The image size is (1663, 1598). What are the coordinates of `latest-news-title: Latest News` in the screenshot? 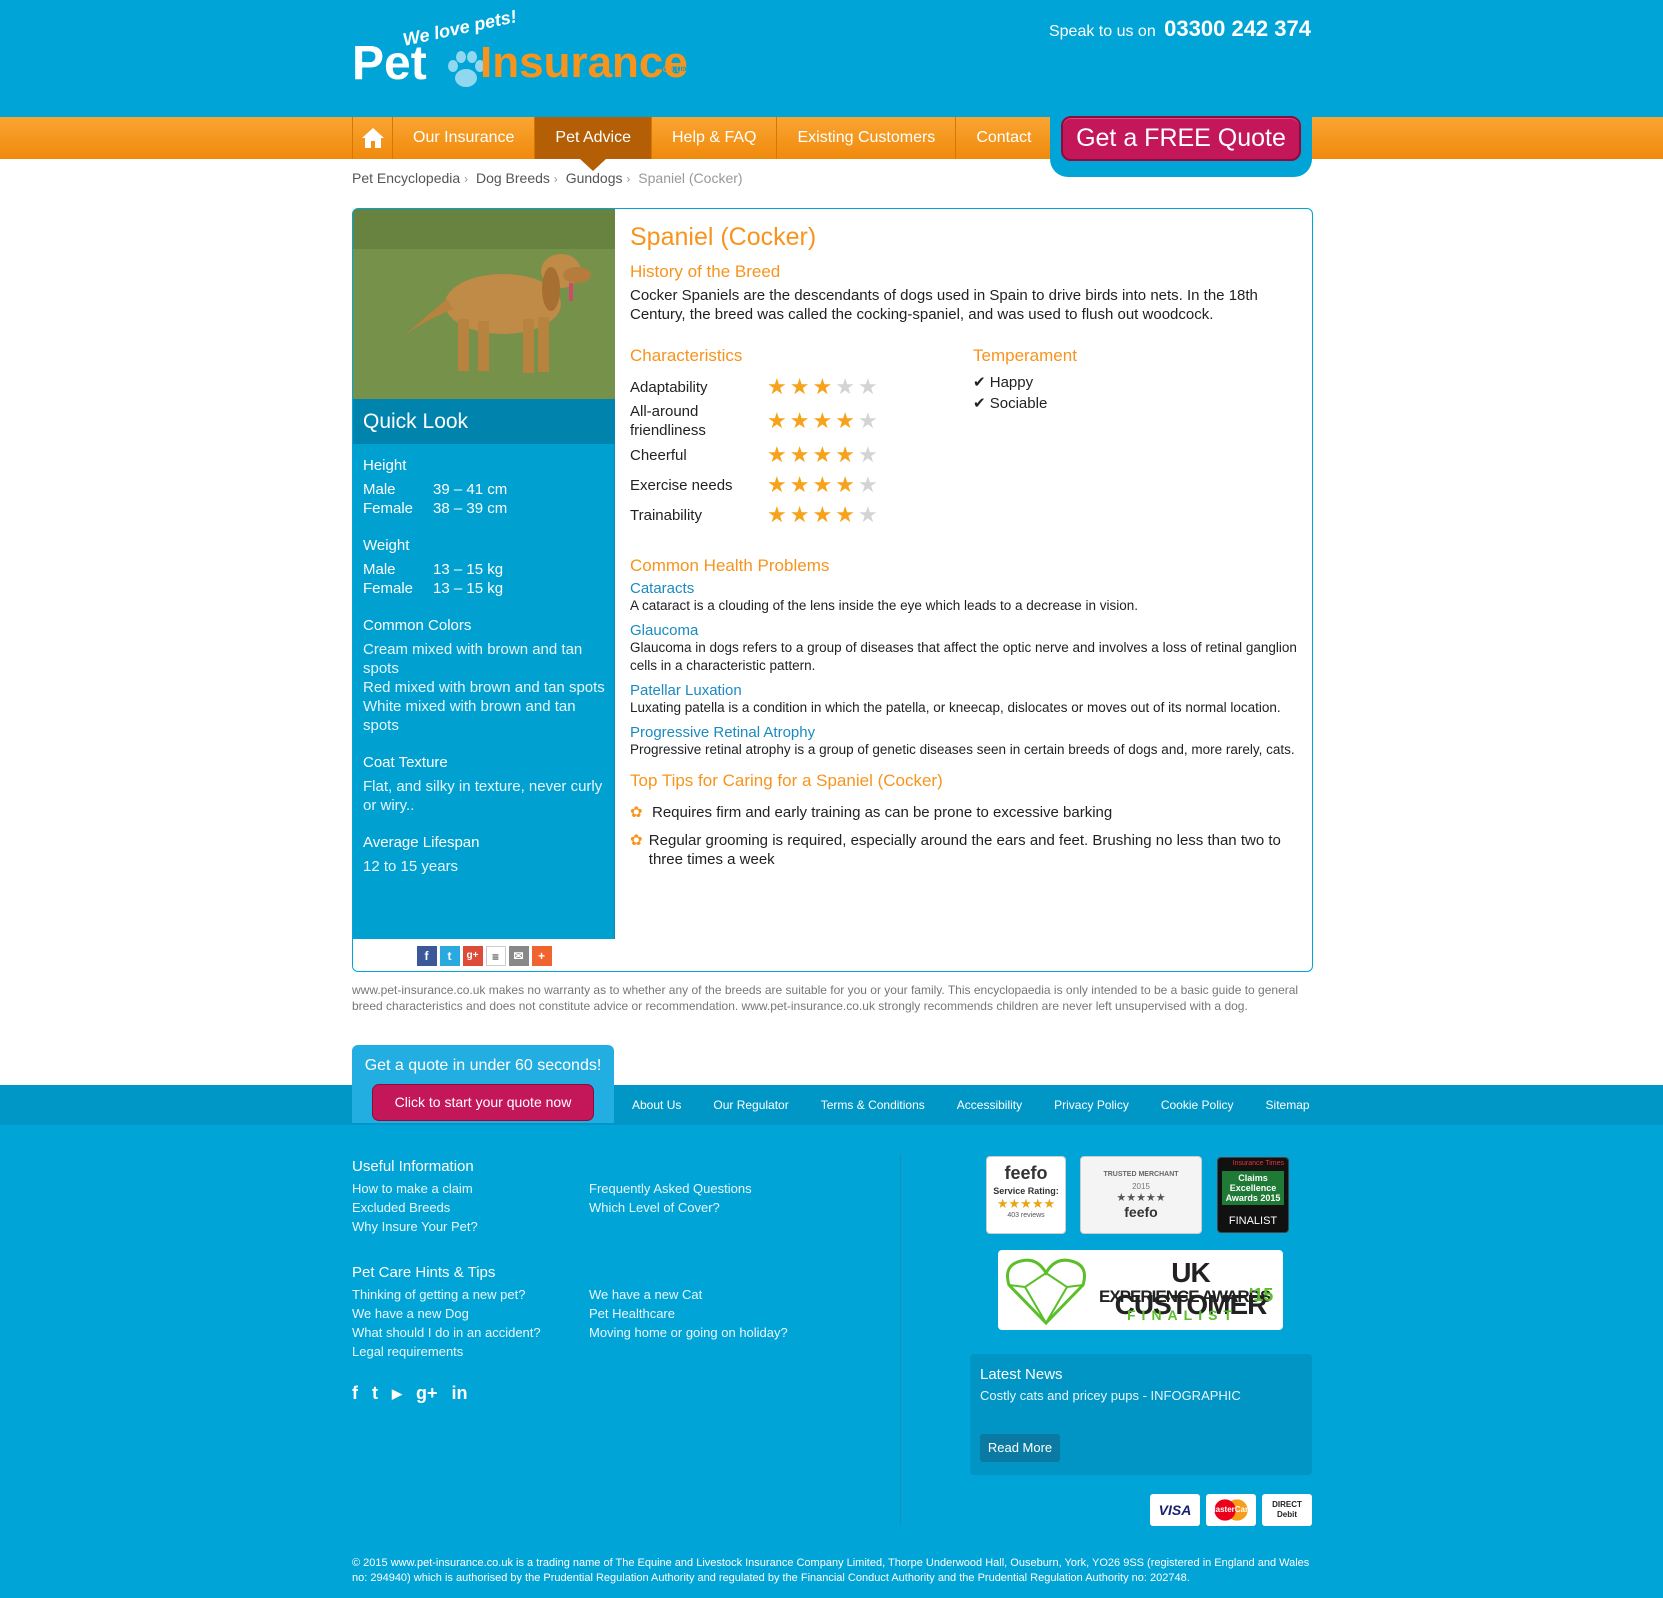 It's located at (1021, 1374).